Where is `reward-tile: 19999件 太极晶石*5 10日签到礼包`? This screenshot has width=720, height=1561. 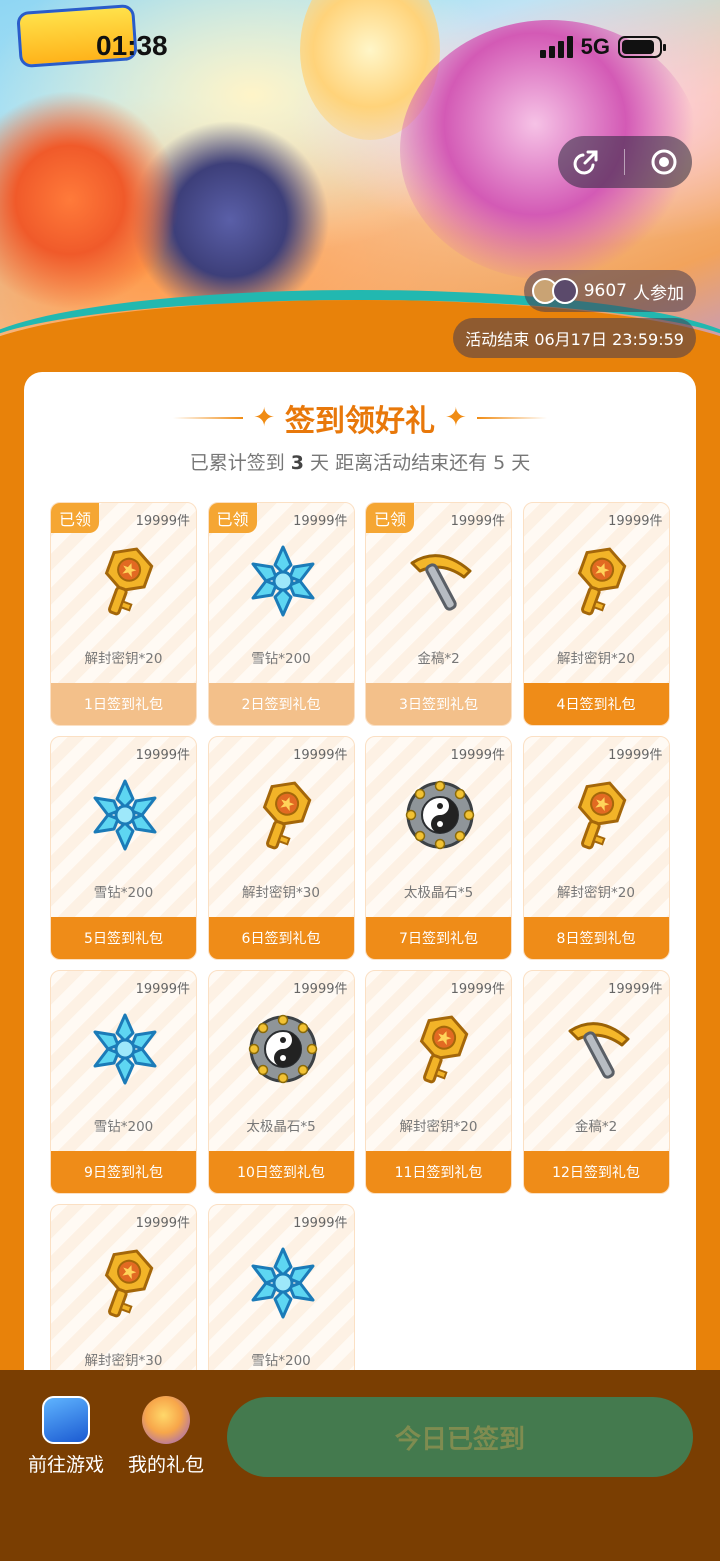
reward-tile: 19999件 太极晶石*5 10日签到礼包 is located at coordinates (281, 1082).